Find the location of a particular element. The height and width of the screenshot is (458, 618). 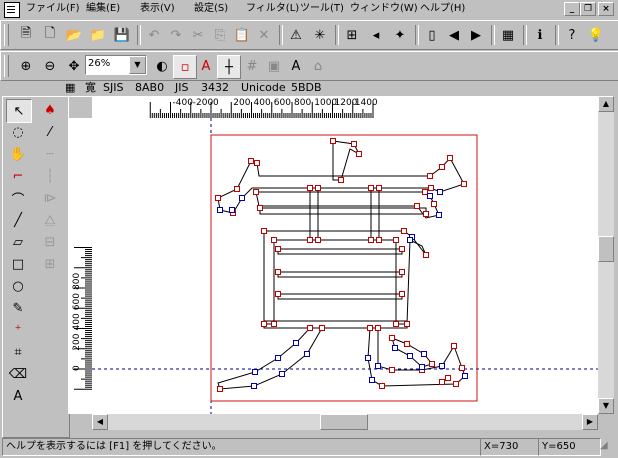

undo-icon: ↶ is located at coordinates (154, 35).